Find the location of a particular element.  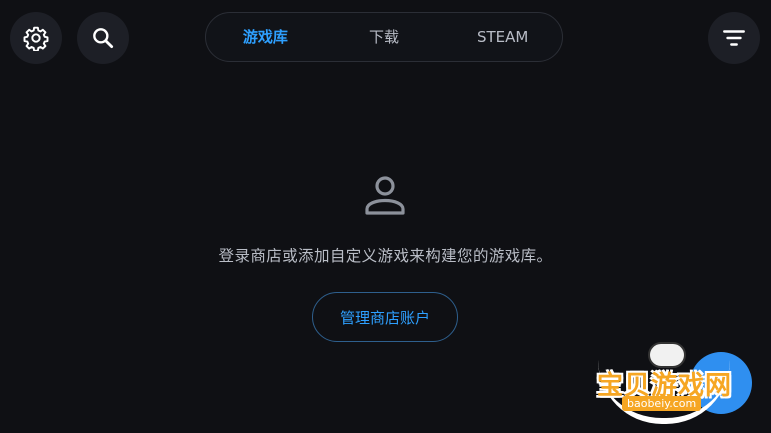

tab-steam: STEAM is located at coordinates (502, 37).